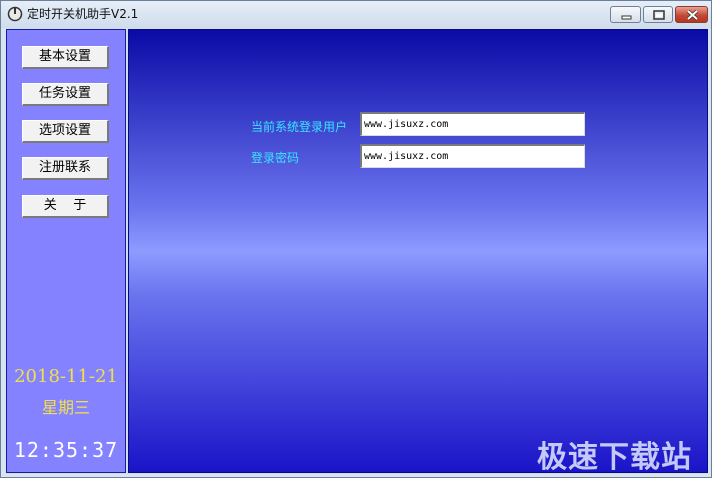  I want to click on maximize-button, so click(658, 14).